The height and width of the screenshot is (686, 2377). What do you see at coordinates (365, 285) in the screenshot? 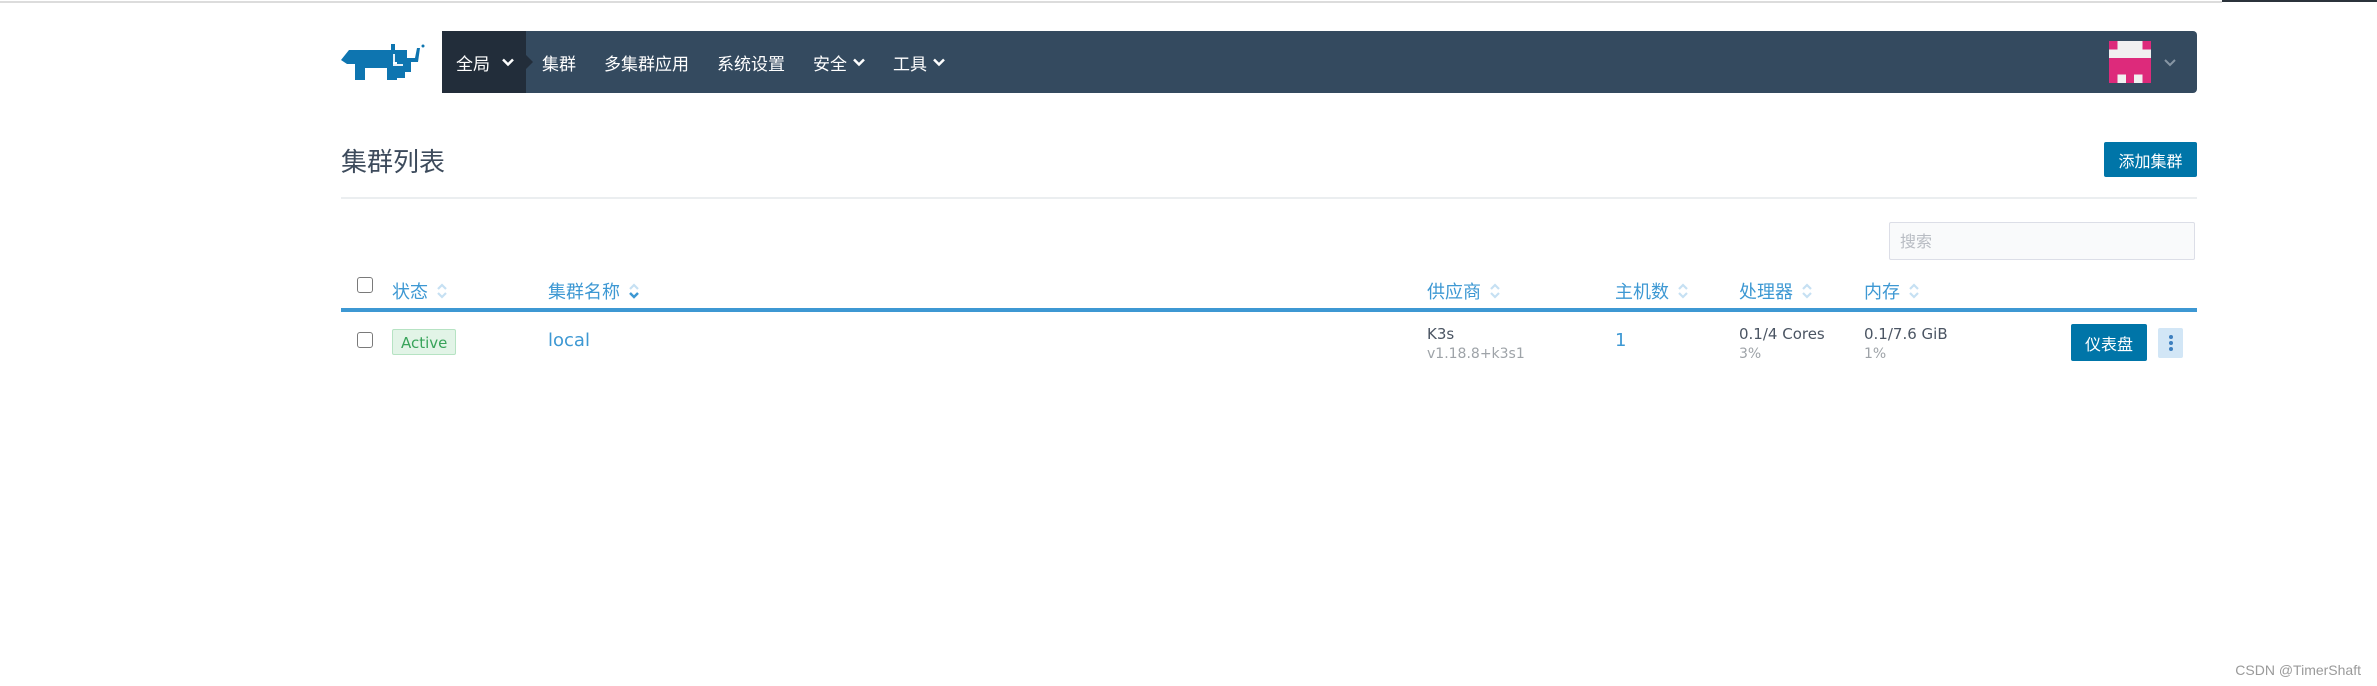
I see `select-all-checkbox` at bounding box center [365, 285].